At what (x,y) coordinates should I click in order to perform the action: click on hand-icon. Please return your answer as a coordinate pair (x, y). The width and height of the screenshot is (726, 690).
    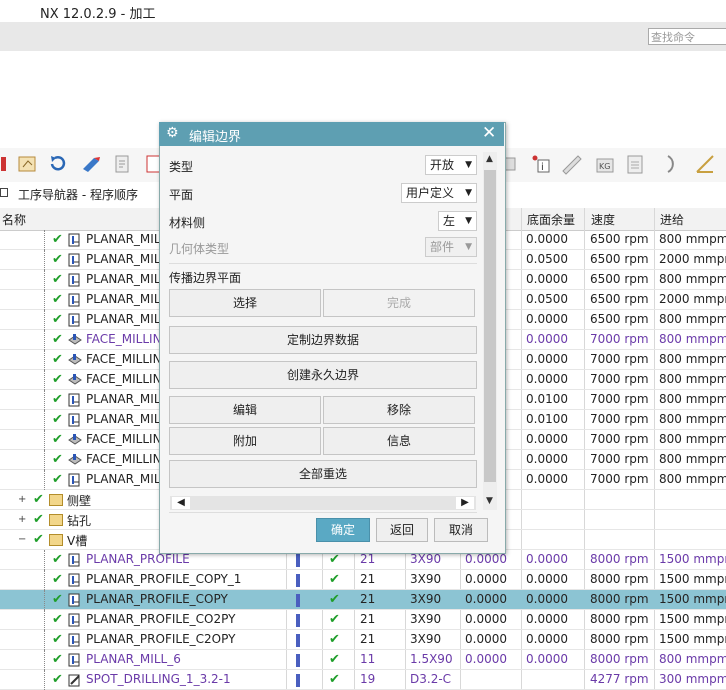
    Looking at the image, I should click on (27, 164).